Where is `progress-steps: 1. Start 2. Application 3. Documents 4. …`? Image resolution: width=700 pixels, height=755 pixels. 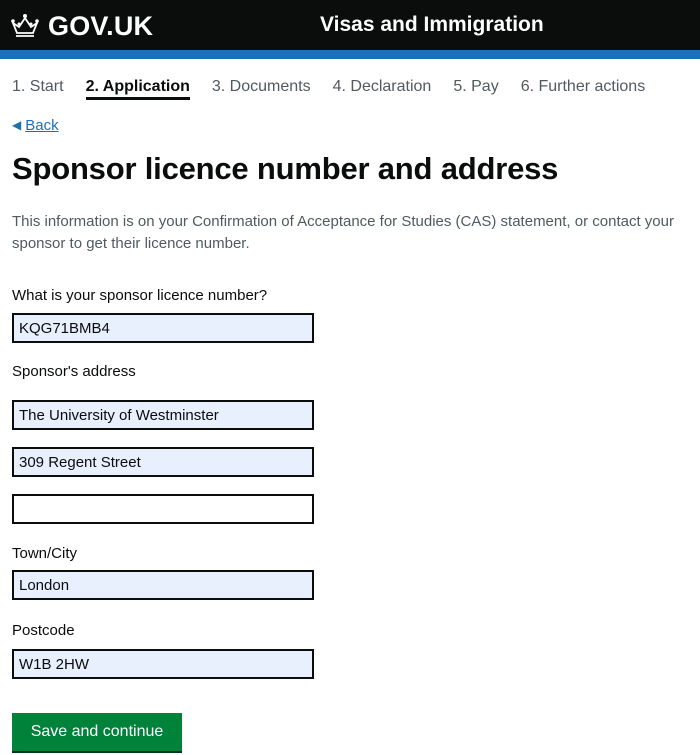
progress-steps: 1. Start 2. Application 3. Documents 4. … is located at coordinates (339, 88).